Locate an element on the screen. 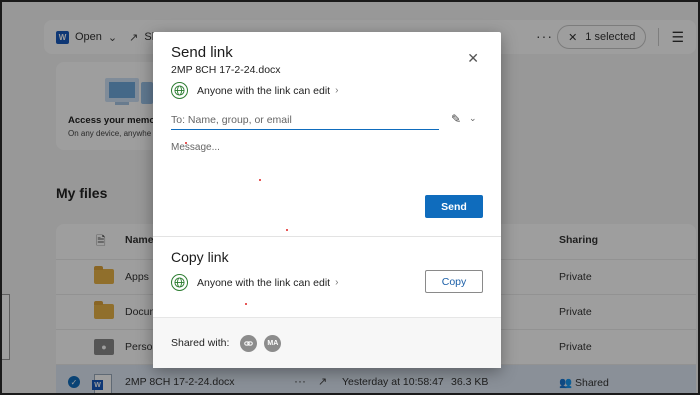 The image size is (700, 395). close-icon: ✕ is located at coordinates (473, 58).